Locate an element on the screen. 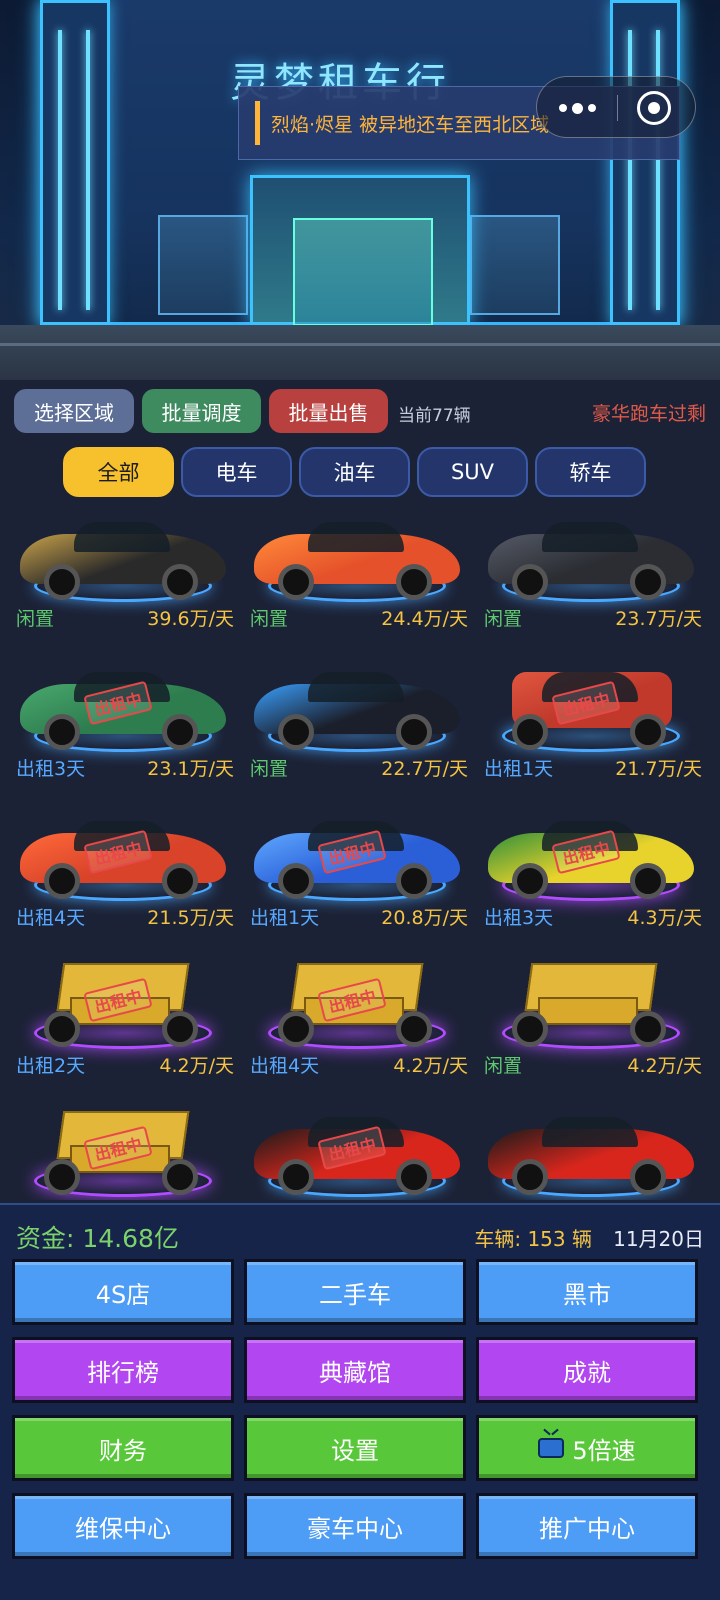 This screenshot has width=720, height=1600. car-card: 出租中 出租3天 4.3万/天 is located at coordinates (591, 882).